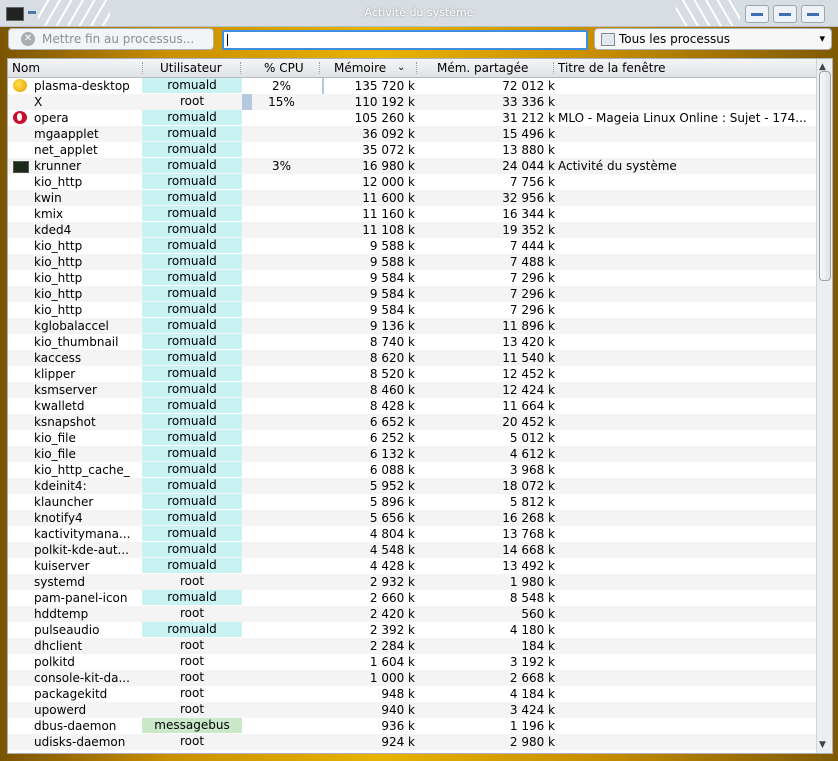 The image size is (838, 761). What do you see at coordinates (412, 326) in the screenshot?
I see `table-row: kglobalaccel romuald 9 136 k 11 896 k` at bounding box center [412, 326].